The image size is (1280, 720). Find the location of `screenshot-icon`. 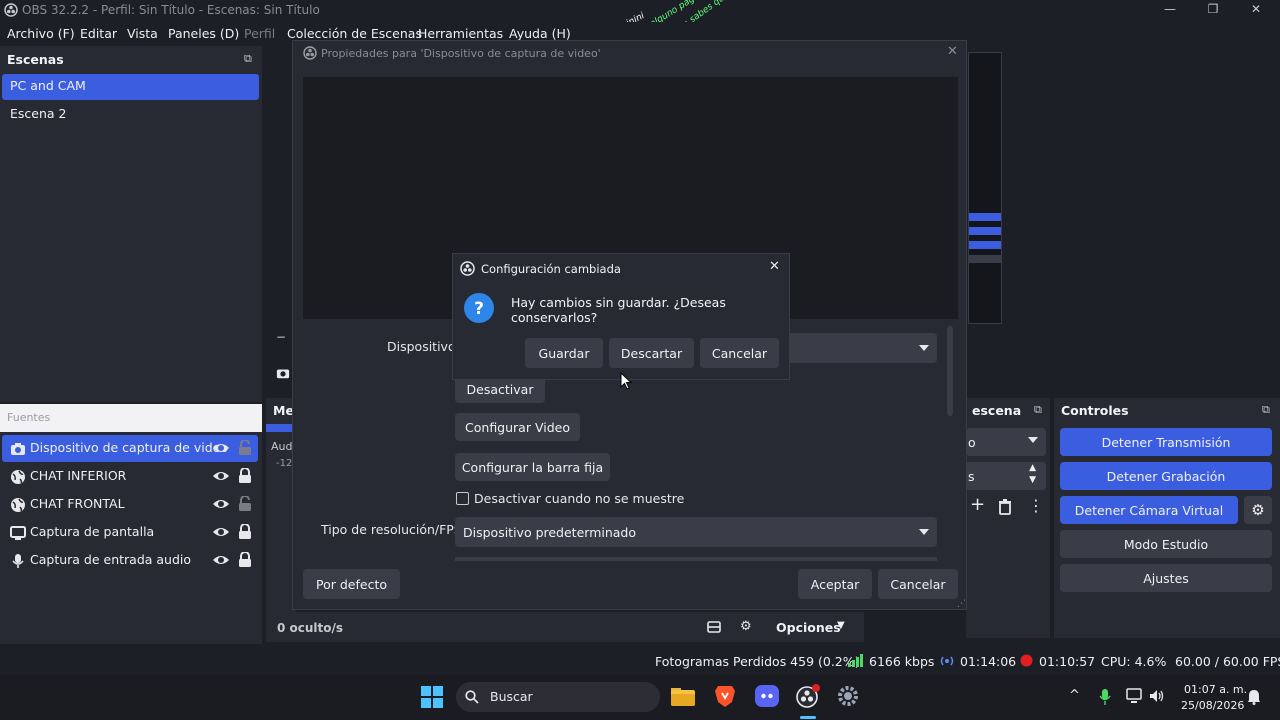

screenshot-icon is located at coordinates (282, 373).